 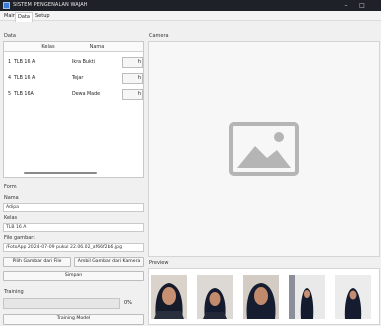 What do you see at coordinates (50, 5) in the screenshot?
I see `window-title: SISTEM PENGENALAN WAJAH` at bounding box center [50, 5].